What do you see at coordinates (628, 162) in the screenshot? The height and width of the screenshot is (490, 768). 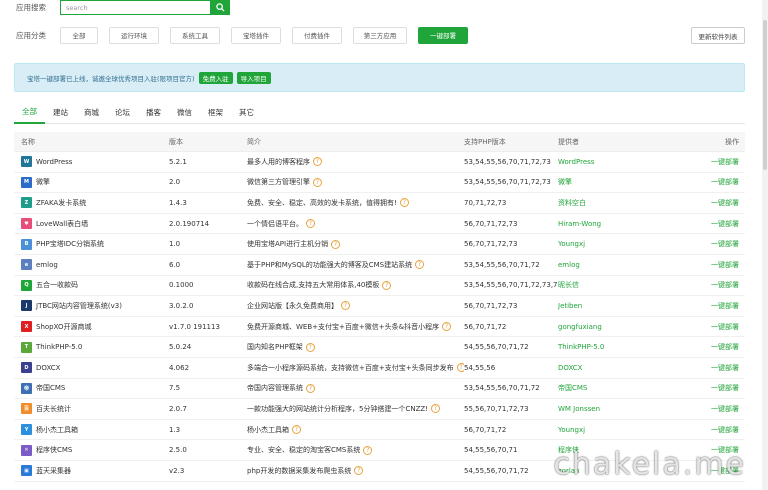 I see `app-provider-link: WordPress` at bounding box center [628, 162].